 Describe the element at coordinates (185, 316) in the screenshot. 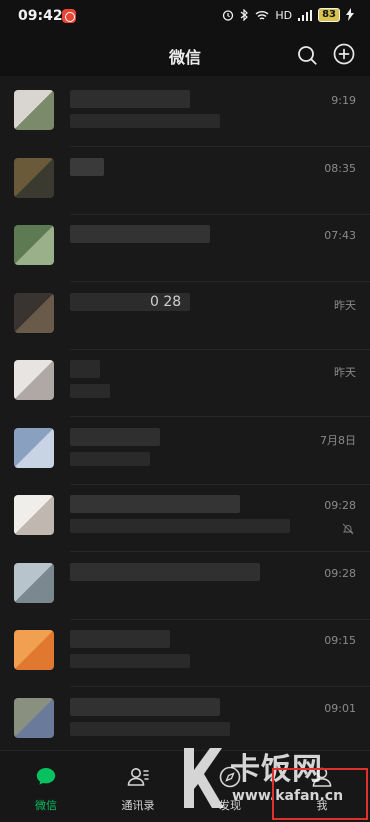

I see `chat-row: 0 28 昨天` at that location.